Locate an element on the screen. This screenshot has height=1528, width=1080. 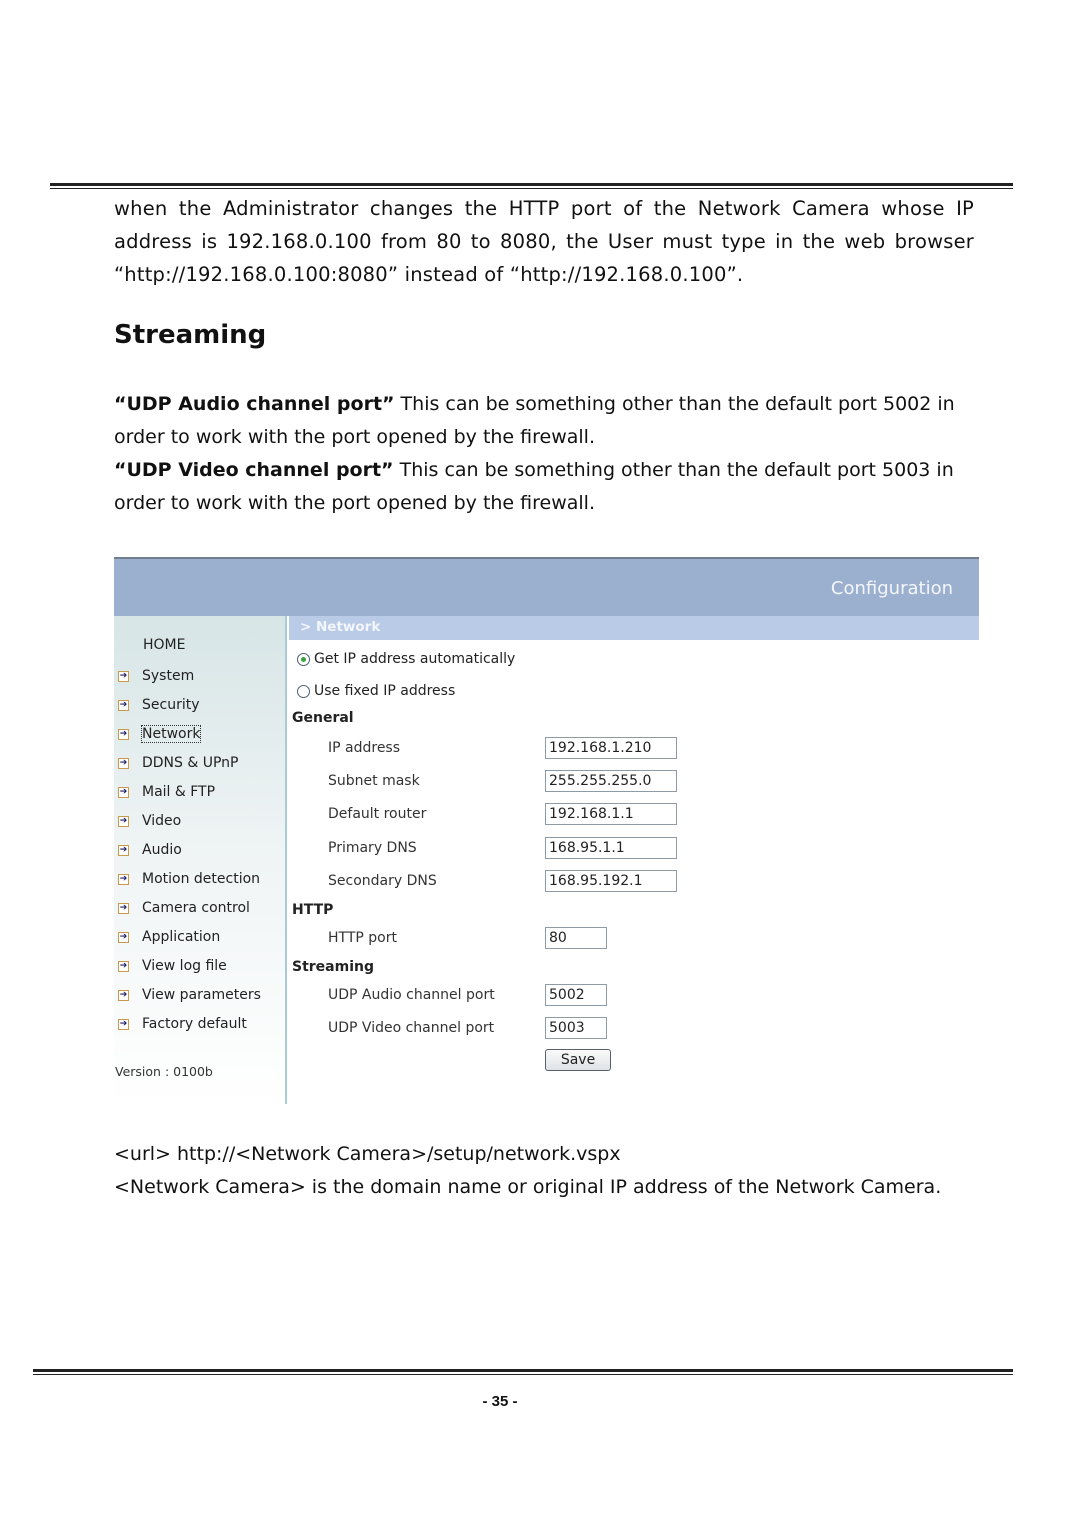
http-port-label: HTTP port is located at coordinates (362, 938).